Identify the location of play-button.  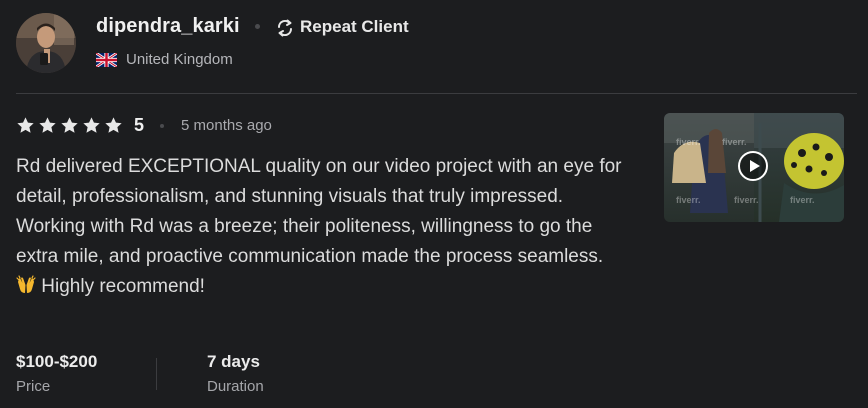
(753, 166).